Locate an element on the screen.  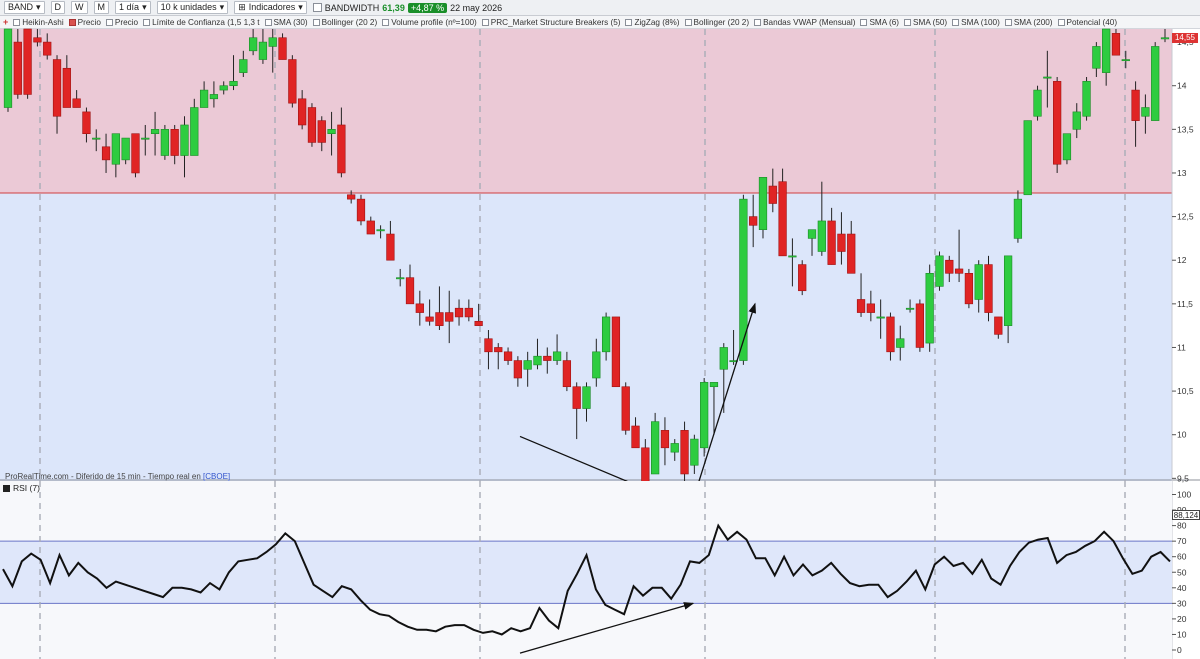
interval-select: 1 día ▾ is located at coordinates (133, 7).